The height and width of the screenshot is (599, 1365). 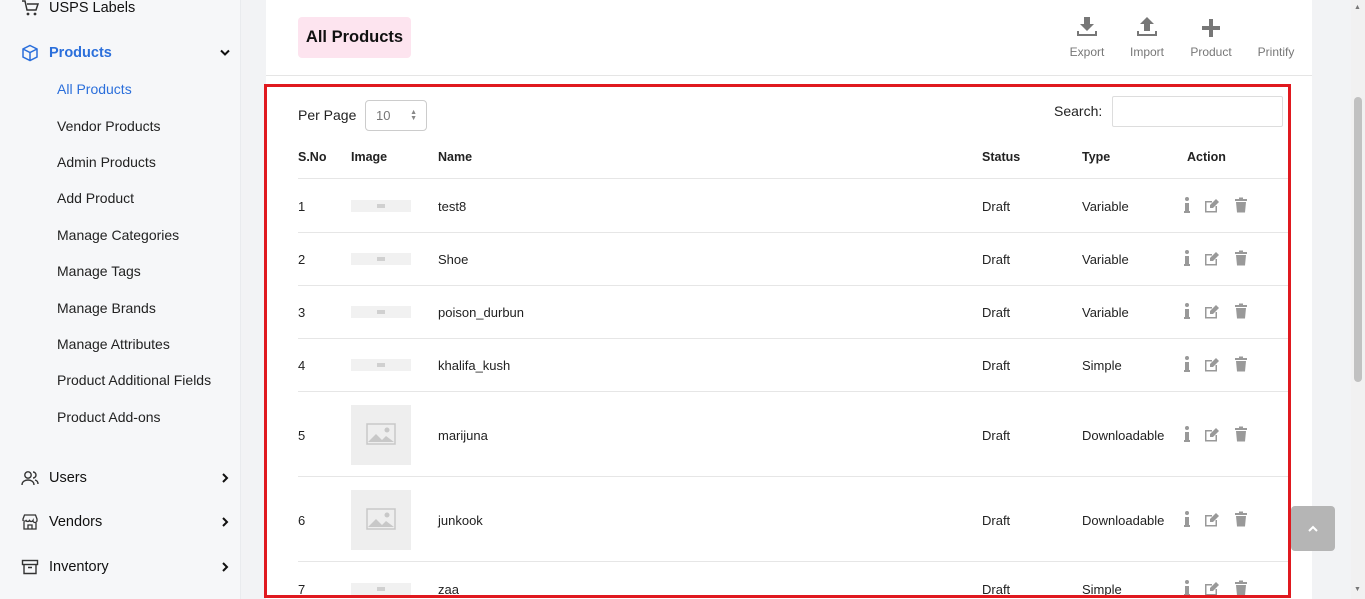 I want to click on sidebar-item-users: Users, so click(x=125, y=478).